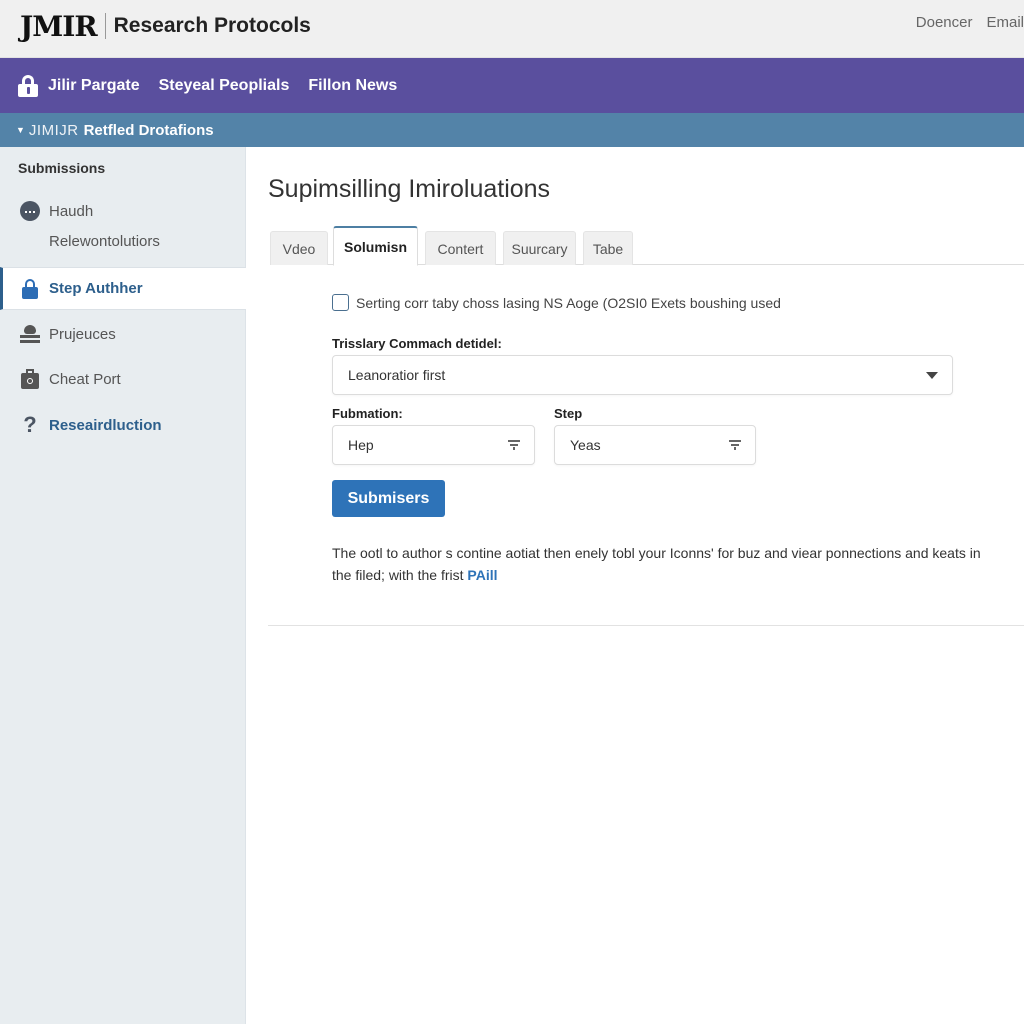 Image resolution: width=1024 pixels, height=1024 pixels. Describe the element at coordinates (105, 425) in the screenshot. I see `sidebar-item-label: Reseairdluction` at that location.